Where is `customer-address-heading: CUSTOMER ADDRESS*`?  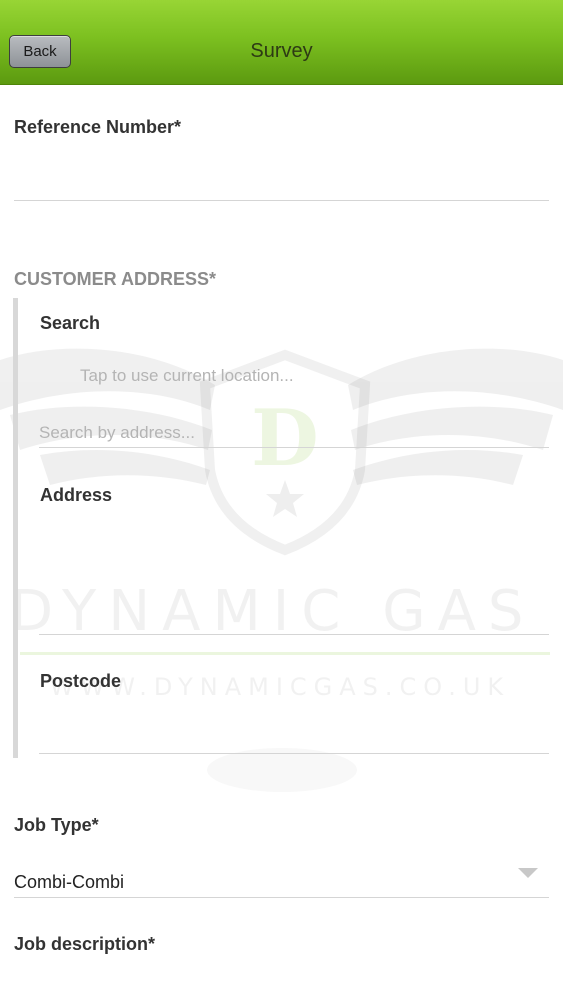 customer-address-heading: CUSTOMER ADDRESS* is located at coordinates (115, 279).